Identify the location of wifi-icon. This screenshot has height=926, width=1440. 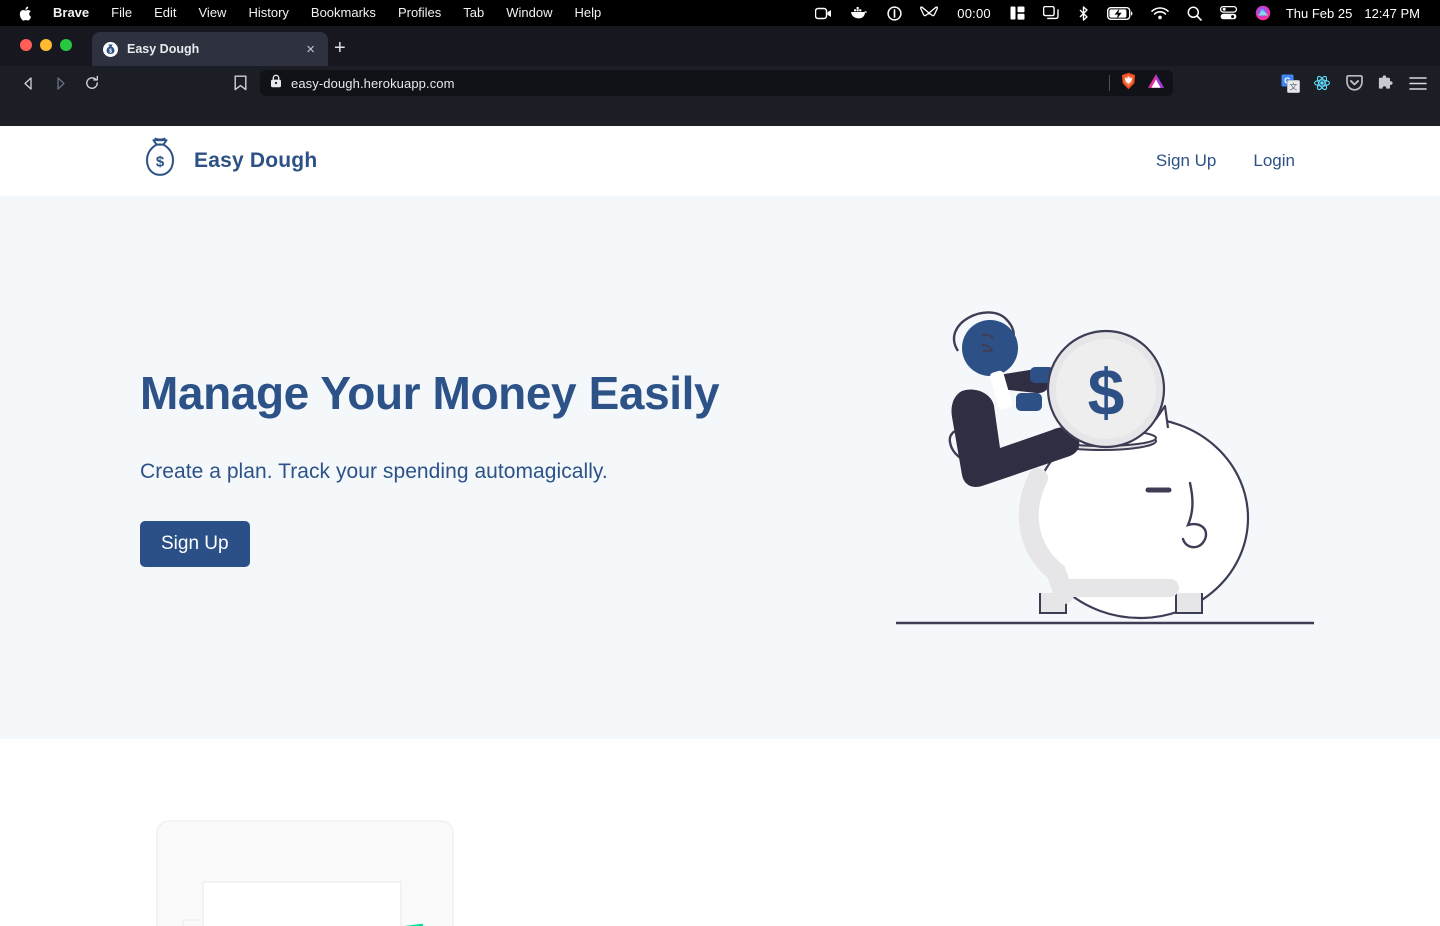
(1160, 13).